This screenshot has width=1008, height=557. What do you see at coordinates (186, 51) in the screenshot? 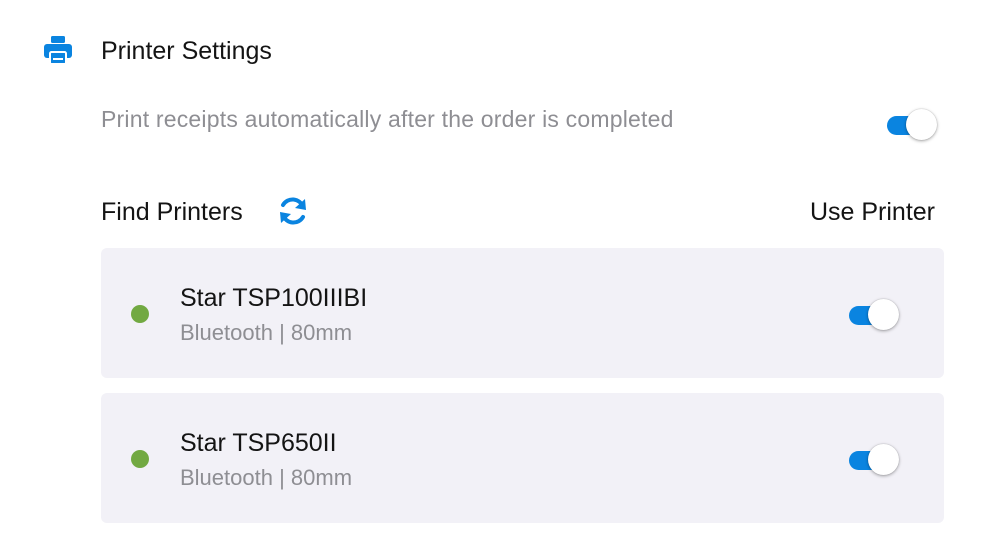
I see `page-title: Printer Settings` at bounding box center [186, 51].